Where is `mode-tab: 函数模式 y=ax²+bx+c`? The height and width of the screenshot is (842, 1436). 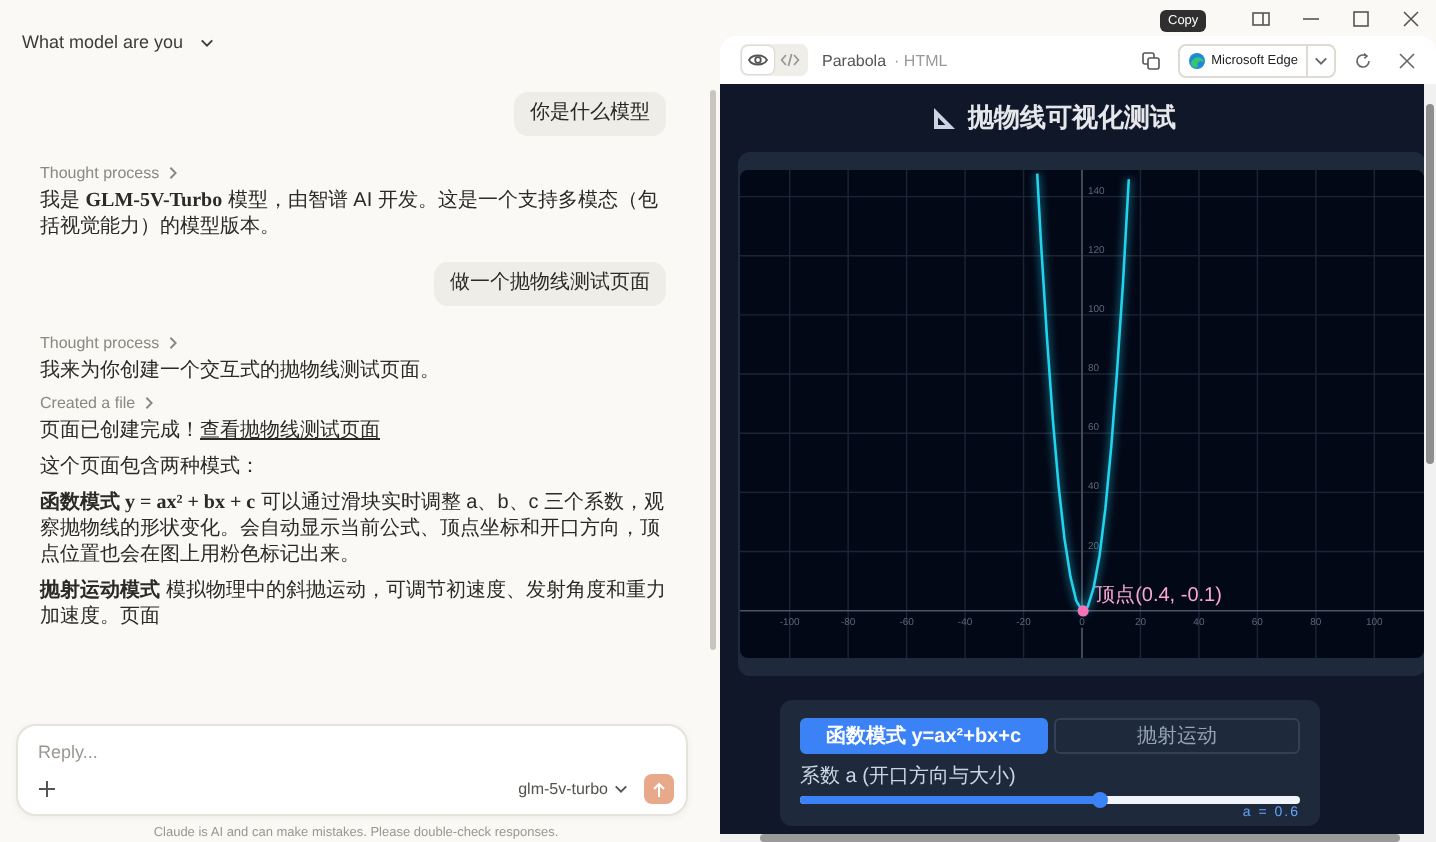
mode-tab: 函数模式 y=ax²+bx+c is located at coordinates (923, 736).